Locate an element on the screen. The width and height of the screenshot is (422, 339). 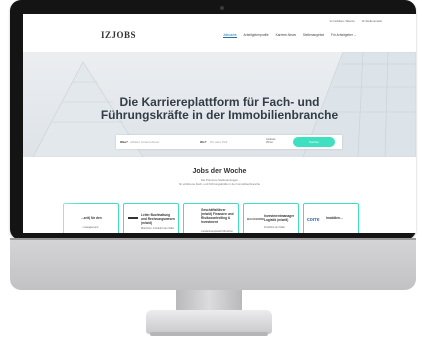
job-card-company: ...management is located at coordinates (90, 227).